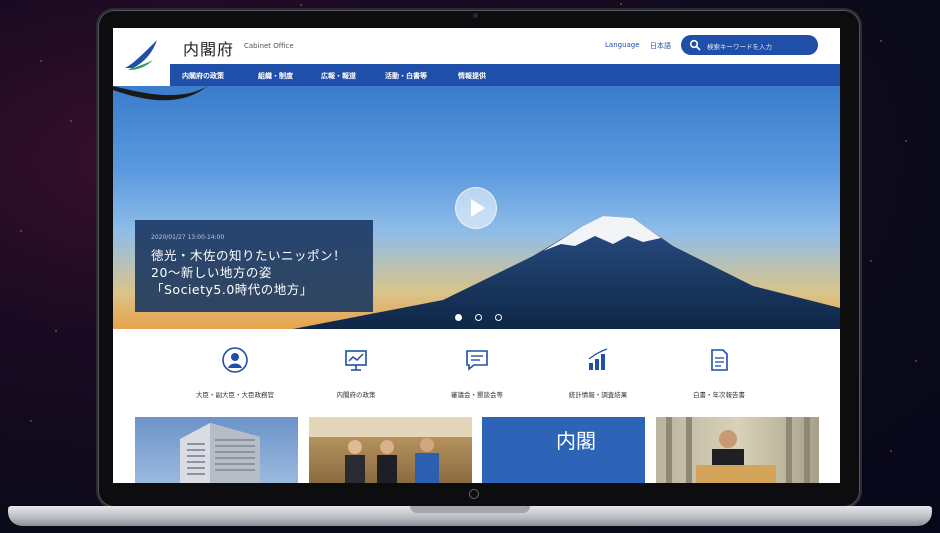 The width and height of the screenshot is (940, 533). Describe the element at coordinates (476, 450) in the screenshot. I see `feature-thumbnails: 内閣` at that location.